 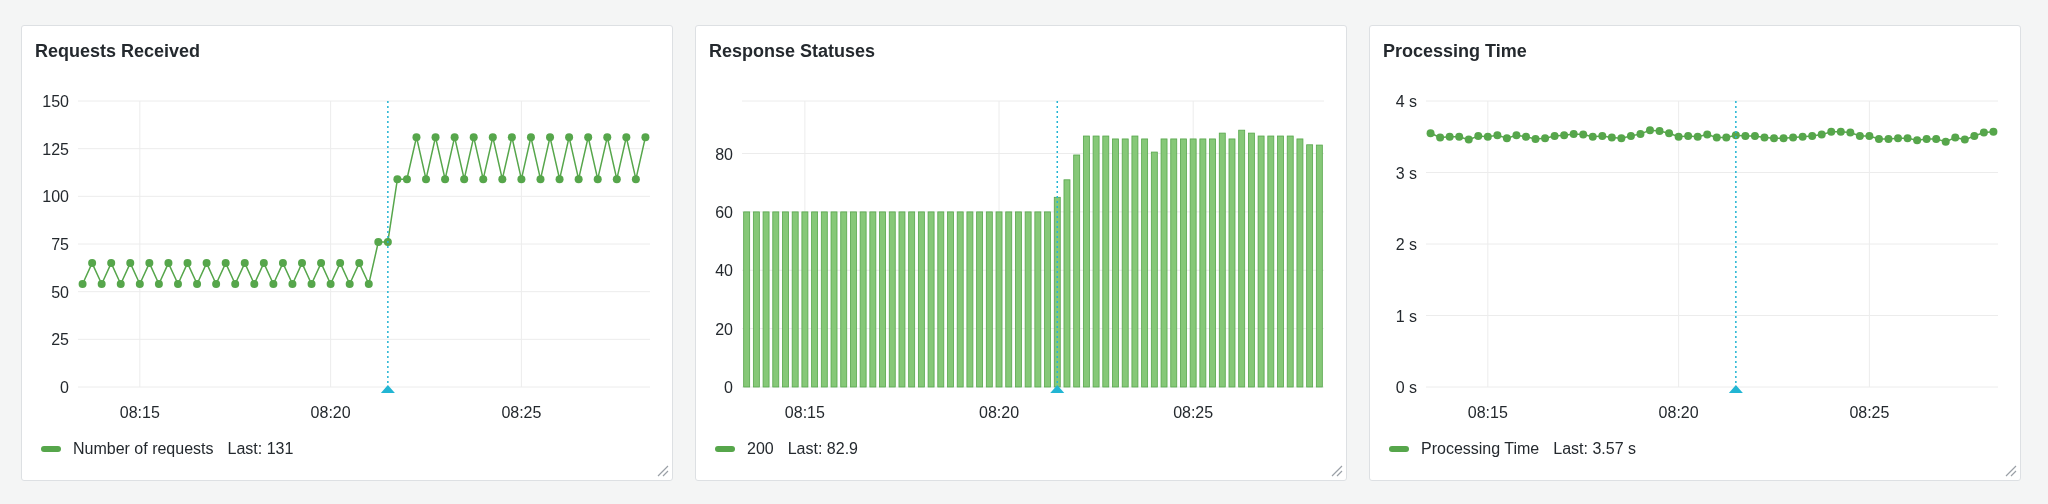 What do you see at coordinates (60, 340) in the screenshot?
I see `axis-label: 25` at bounding box center [60, 340].